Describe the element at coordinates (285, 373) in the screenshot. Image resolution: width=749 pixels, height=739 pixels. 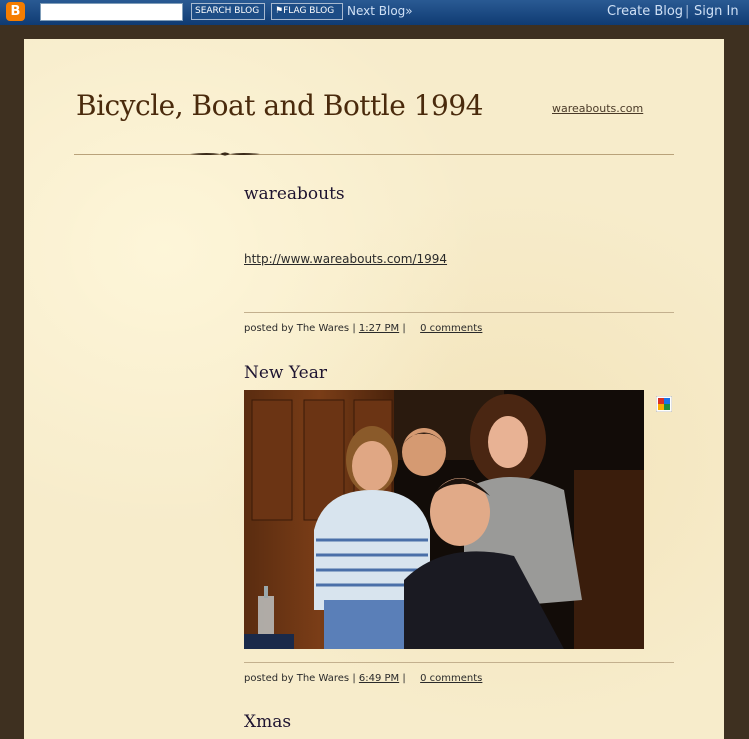
I see `post-title: New Year` at that location.